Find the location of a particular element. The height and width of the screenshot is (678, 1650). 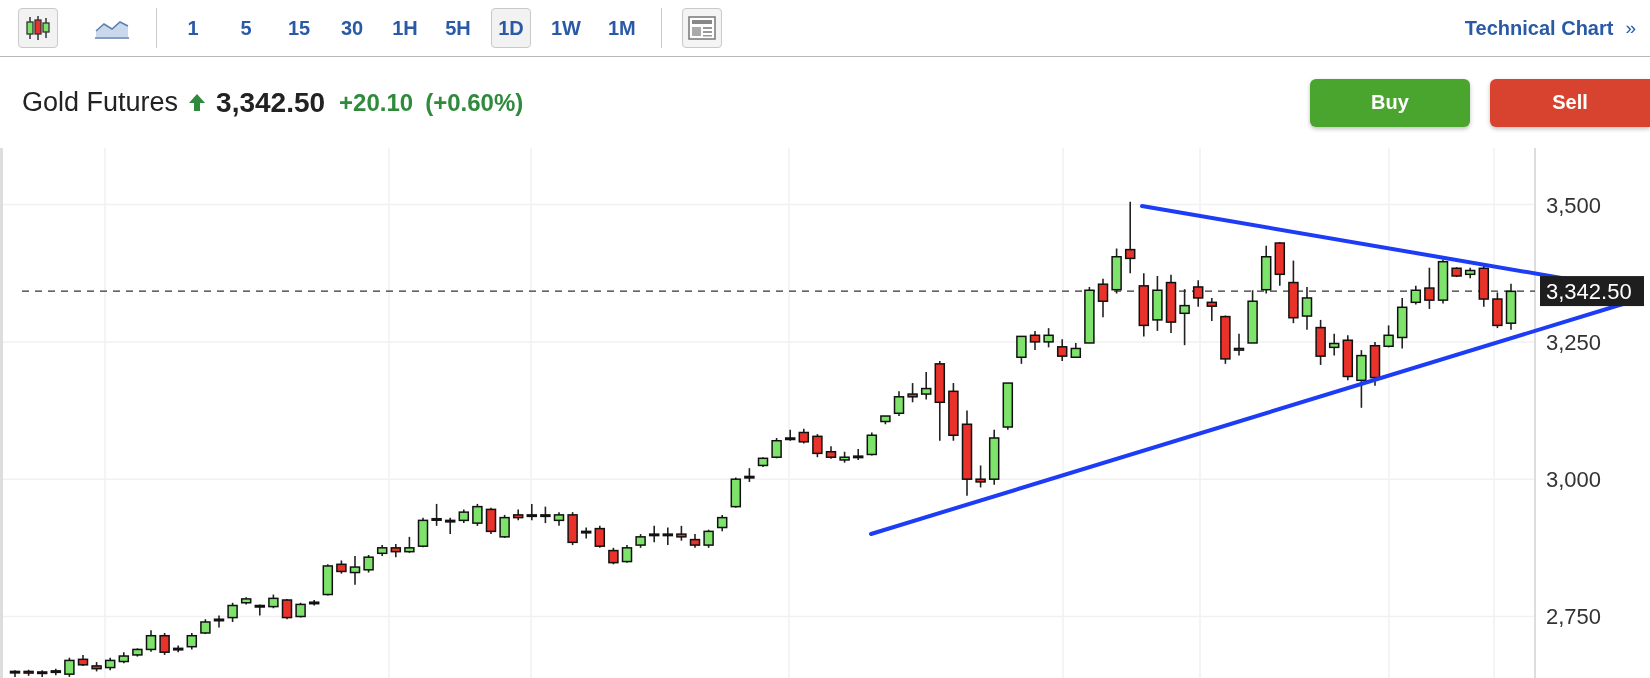

technical-chart-link: Technical Chart » is located at coordinates (1550, 28).